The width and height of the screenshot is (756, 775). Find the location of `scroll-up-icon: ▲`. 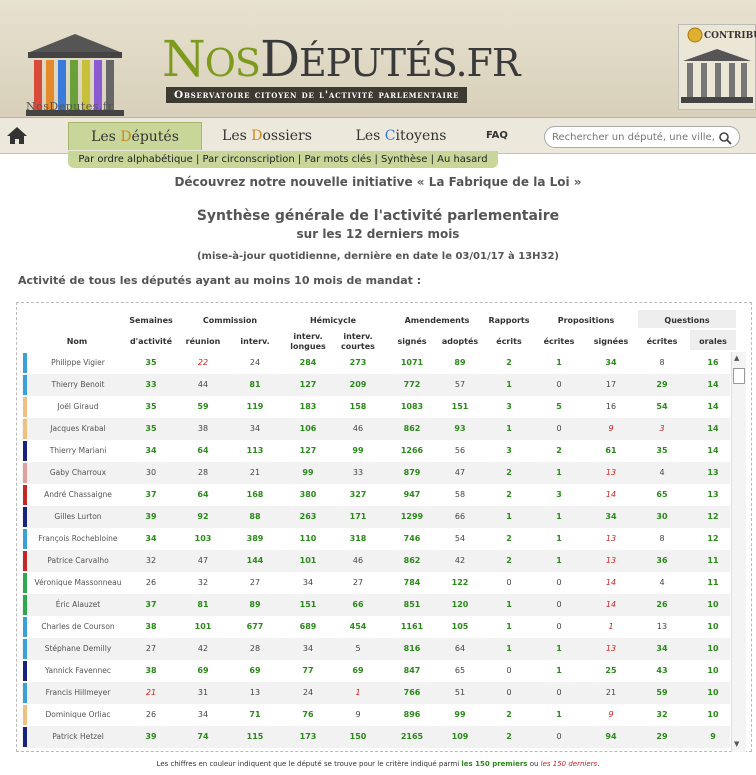

scroll-up-icon: ▲ is located at coordinates (736, 358).